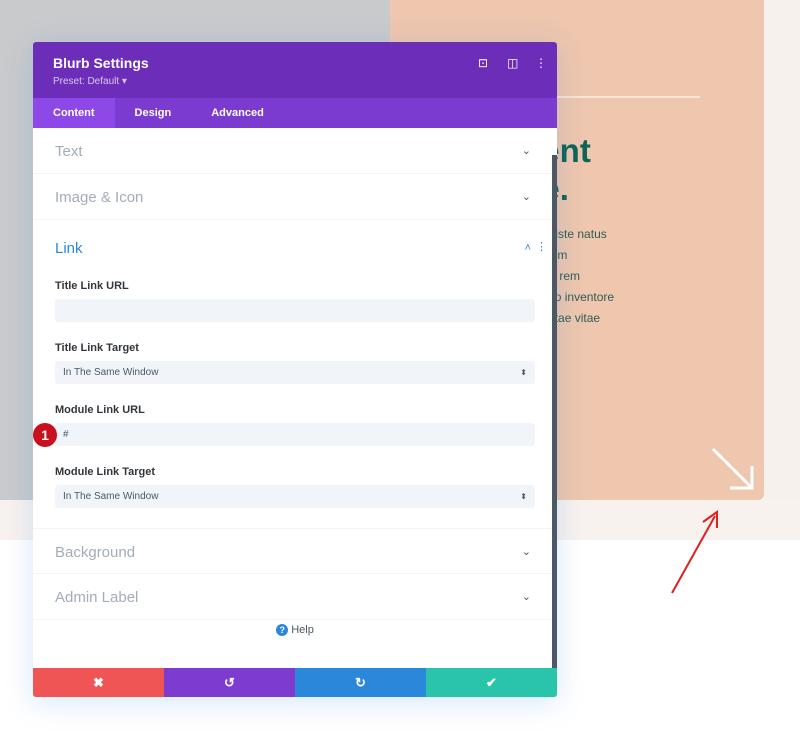 The width and height of the screenshot is (800, 751). Describe the element at coordinates (97, 348) in the screenshot. I see `title-link-target-label: Title Link Target` at that location.